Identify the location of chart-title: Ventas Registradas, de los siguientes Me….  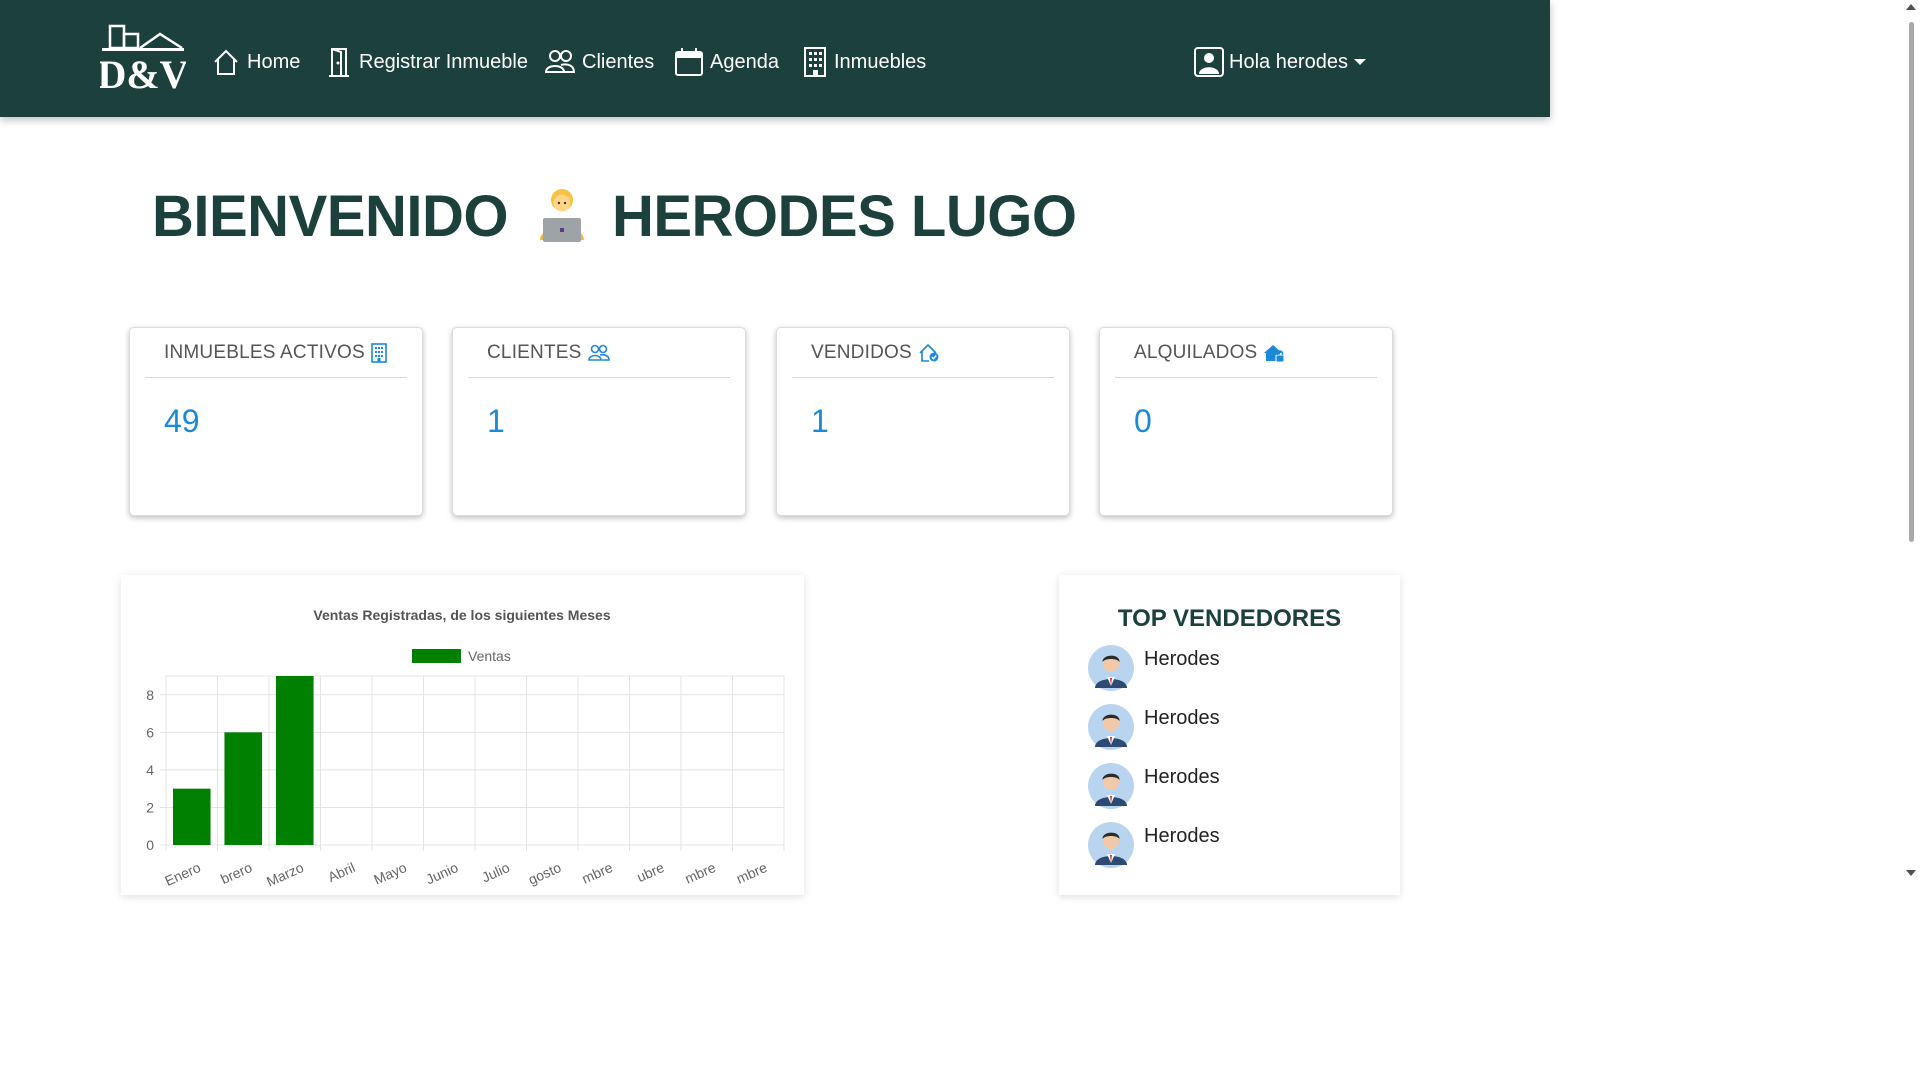
(461, 615).